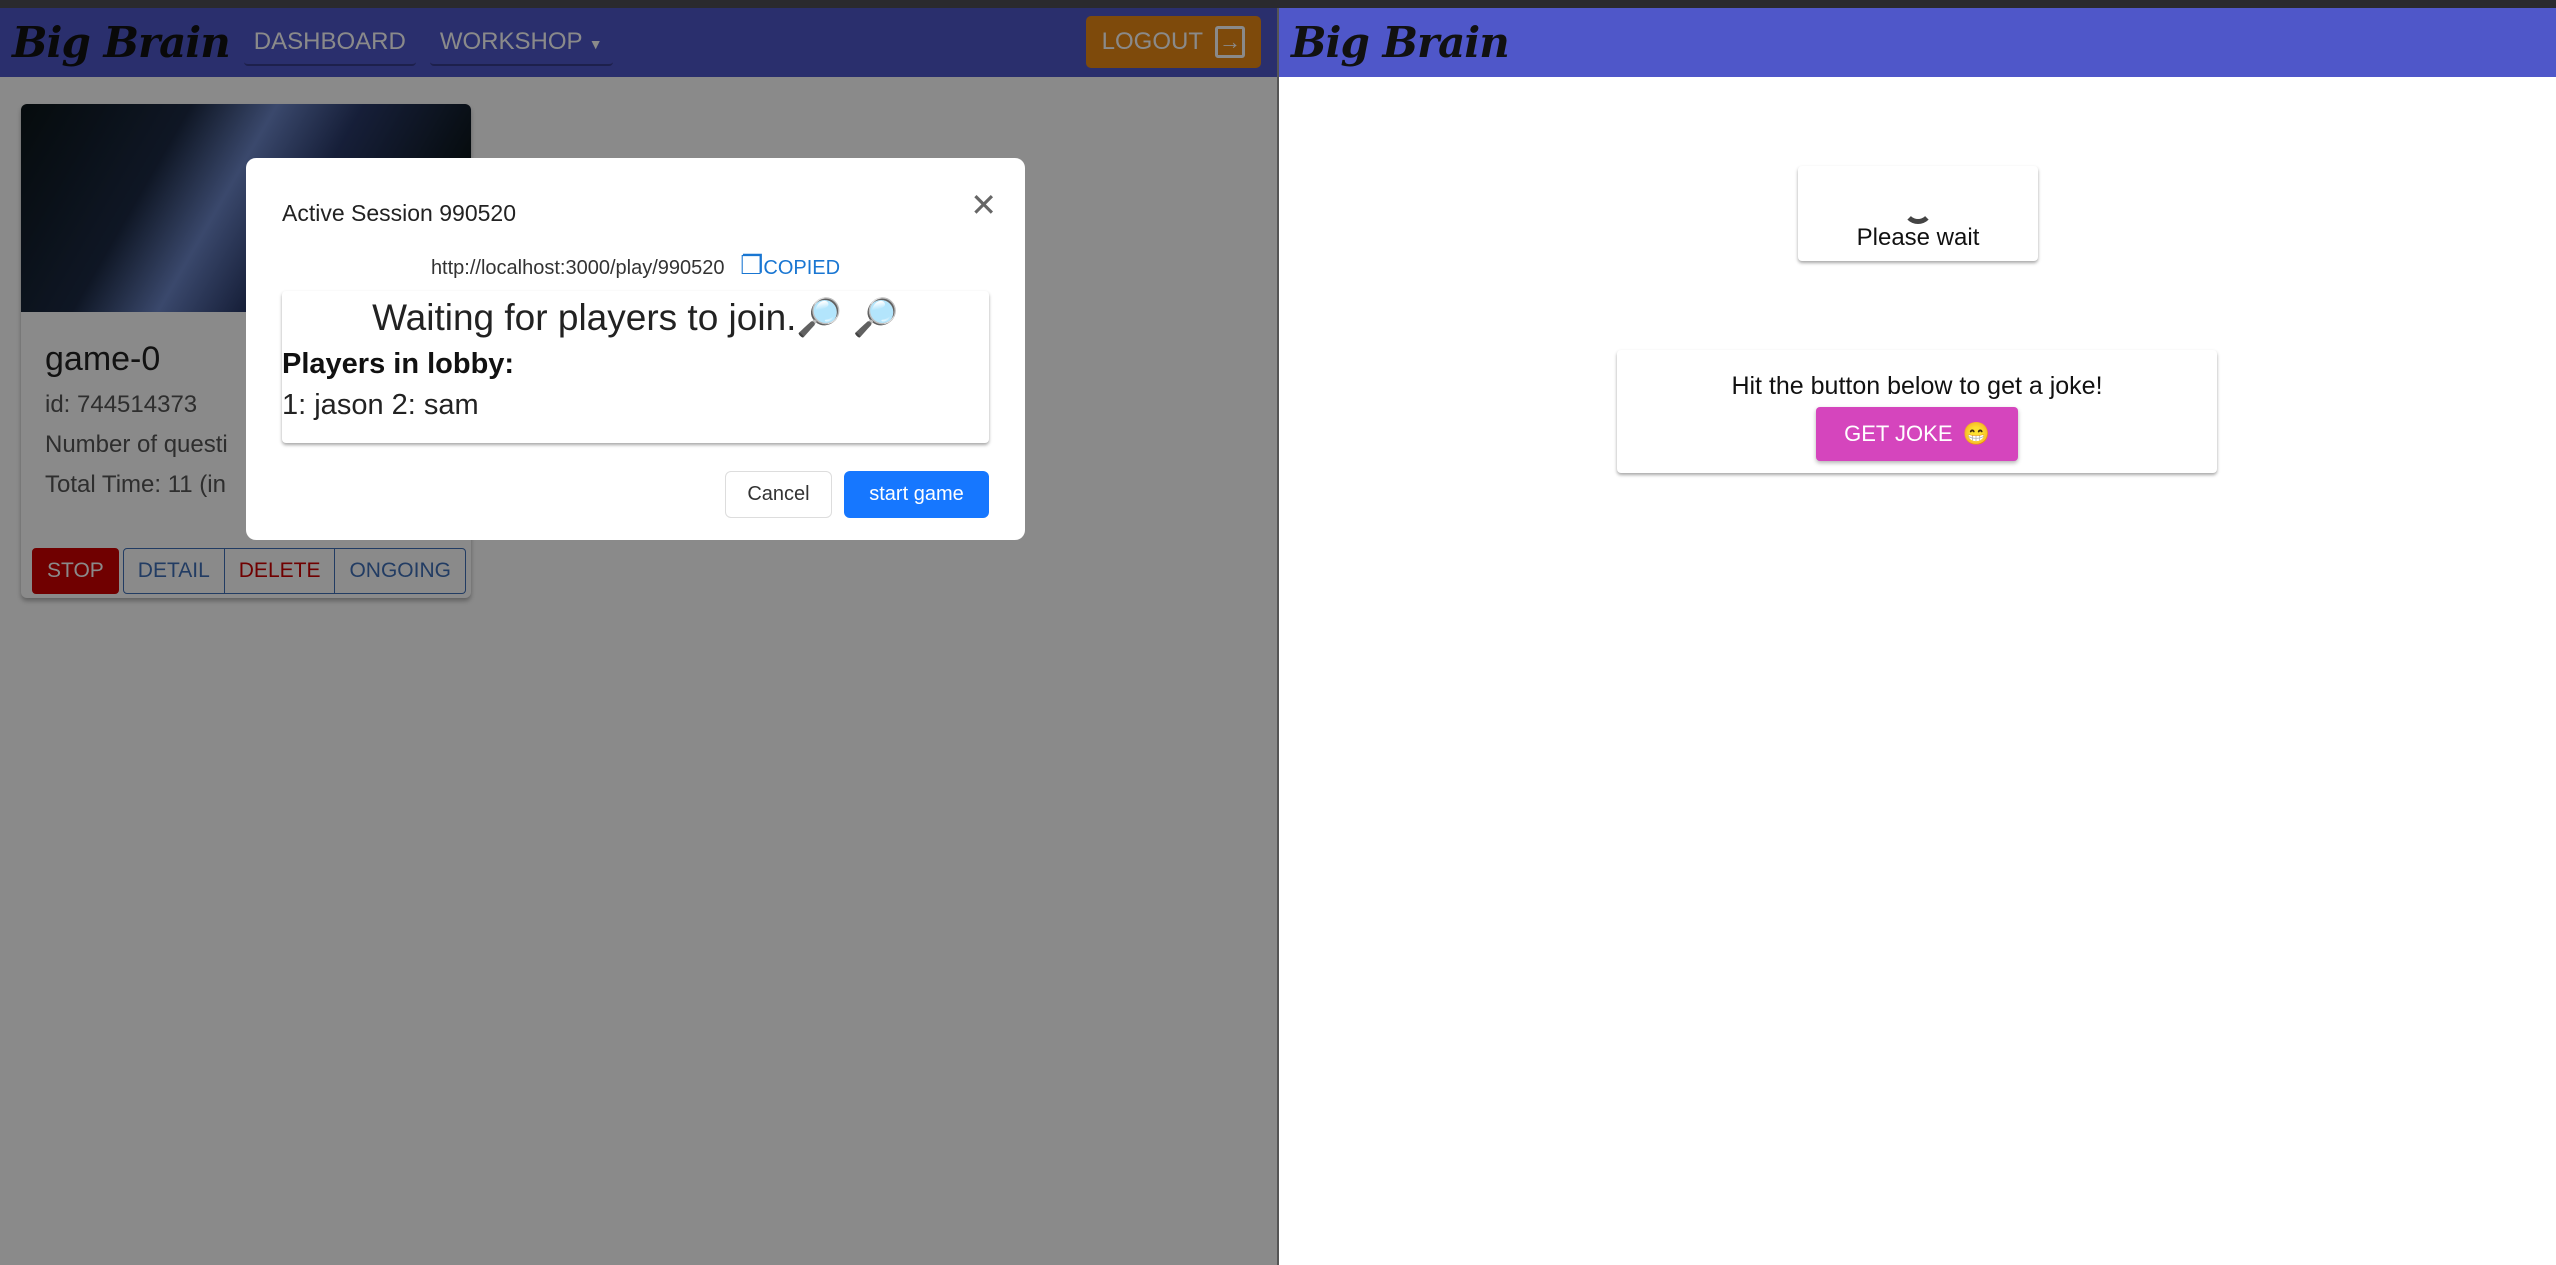 Image resolution: width=2556 pixels, height=1265 pixels. Describe the element at coordinates (1976, 433) in the screenshot. I see `grin-emoji-icon: 😁` at that location.